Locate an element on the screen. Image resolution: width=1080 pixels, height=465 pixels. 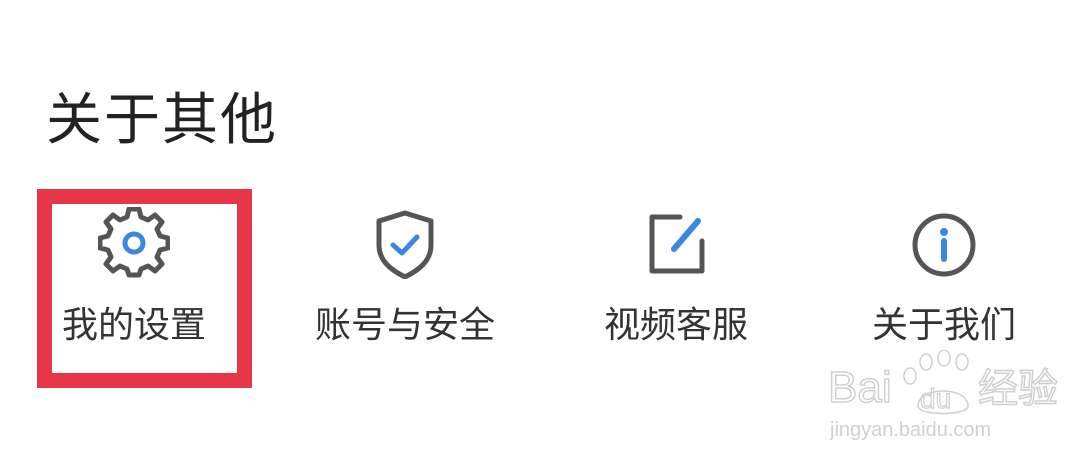
my-settings-tile: 我的设置 is located at coordinates (134, 290).